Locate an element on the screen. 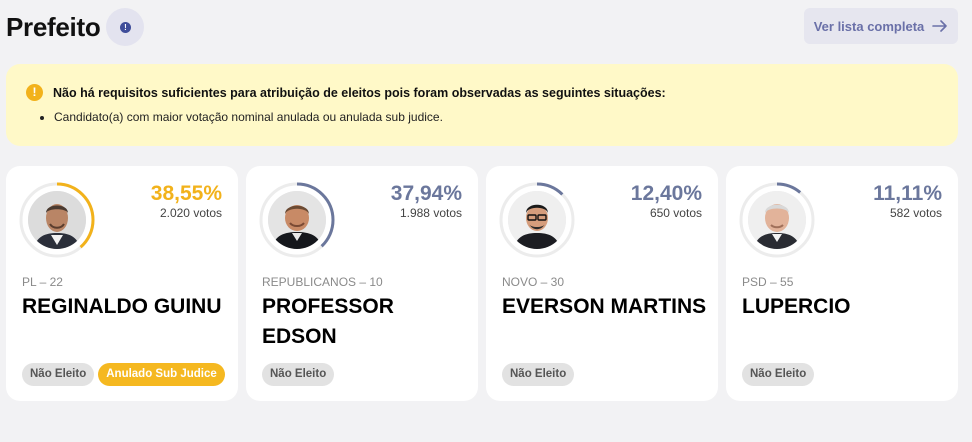 The width and height of the screenshot is (972, 442). full-list-button: Ver lista completa is located at coordinates (881, 26).